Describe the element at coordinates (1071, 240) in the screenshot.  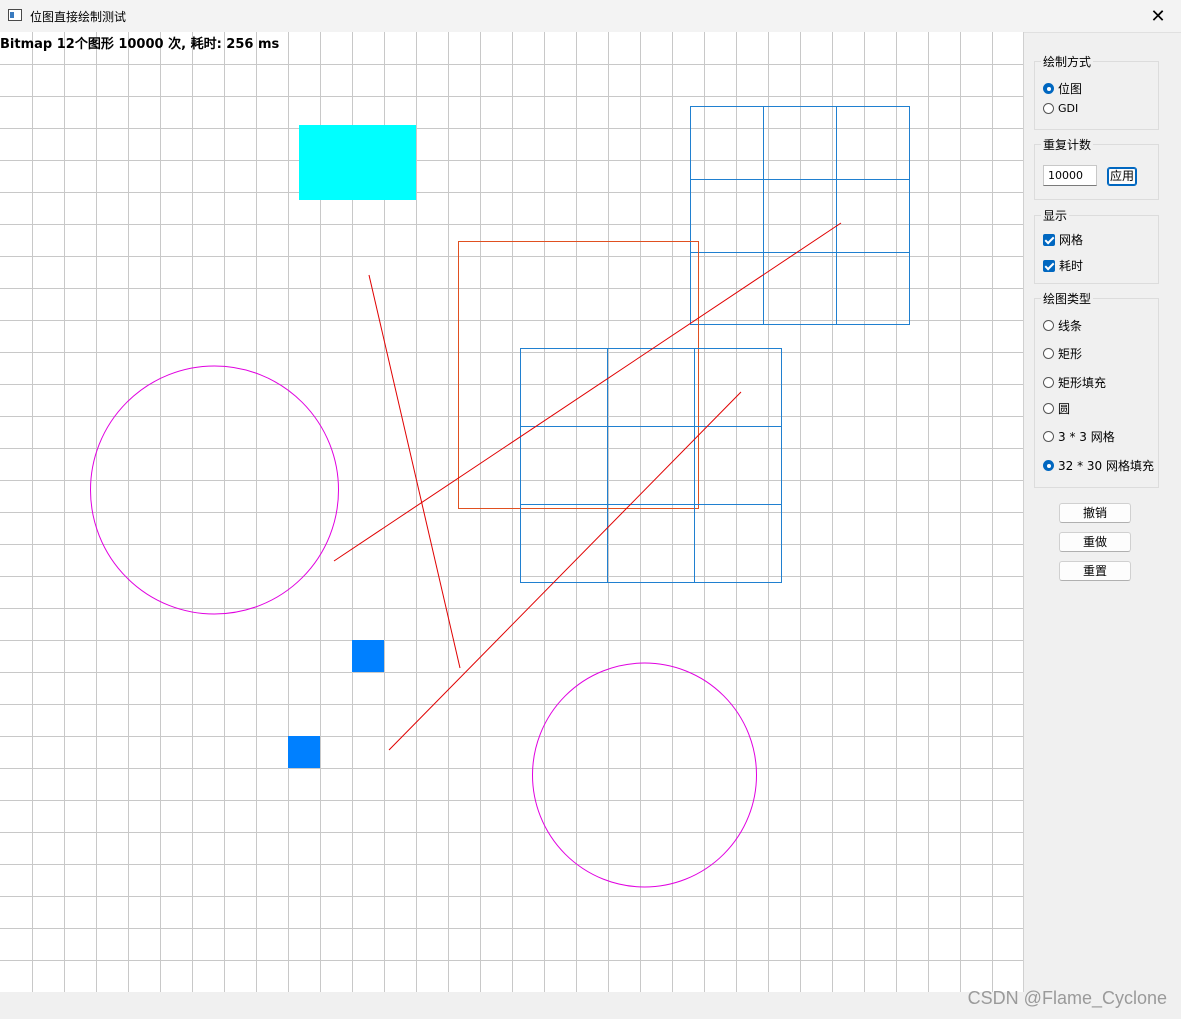
I see `checkbox-grid-label: 网格` at that location.